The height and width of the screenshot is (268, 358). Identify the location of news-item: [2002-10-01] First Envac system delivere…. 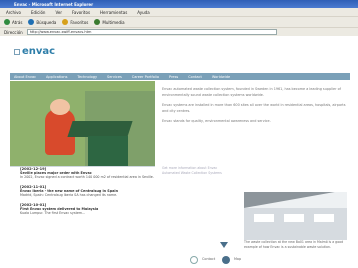
(87, 209).